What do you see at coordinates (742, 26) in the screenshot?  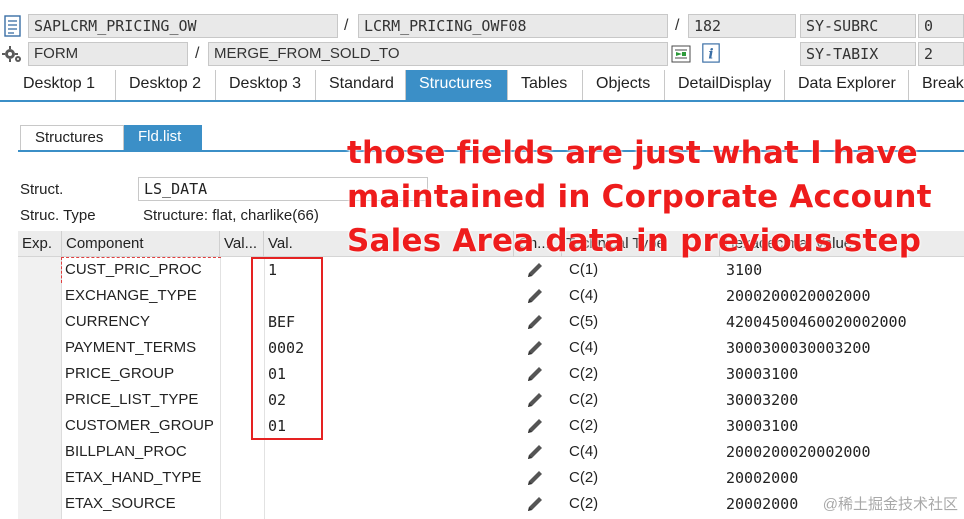 I see `line-number-field: 182` at bounding box center [742, 26].